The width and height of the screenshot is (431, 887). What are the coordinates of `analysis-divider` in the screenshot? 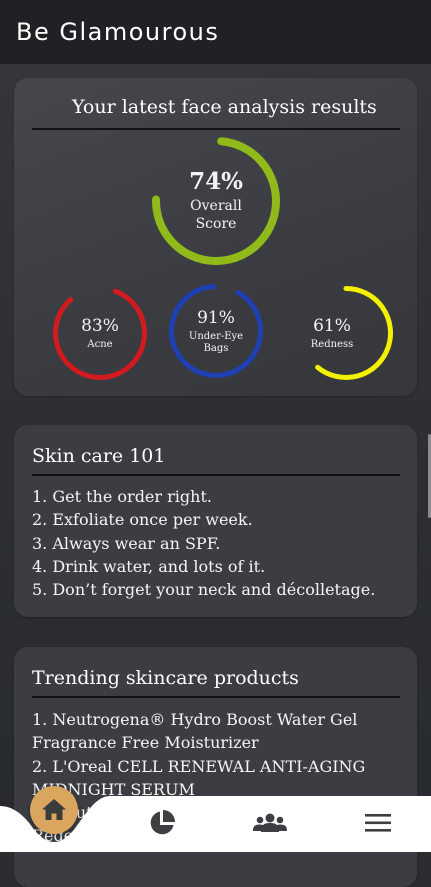 It's located at (216, 129).